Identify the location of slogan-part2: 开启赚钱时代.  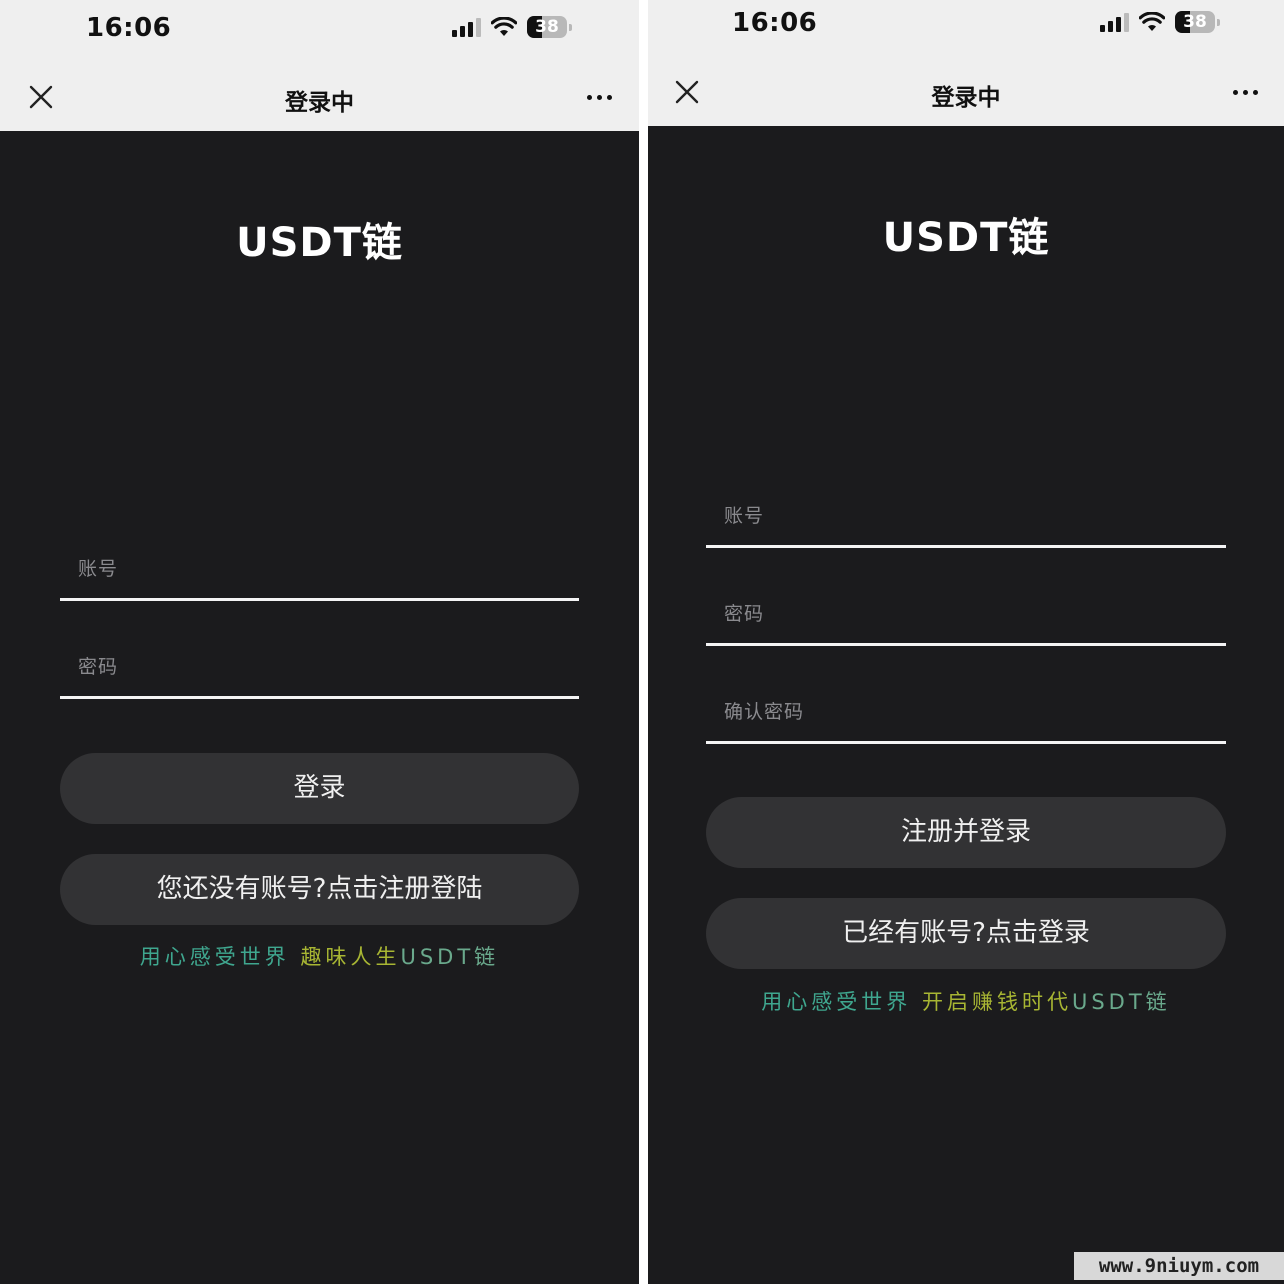
(996, 1002).